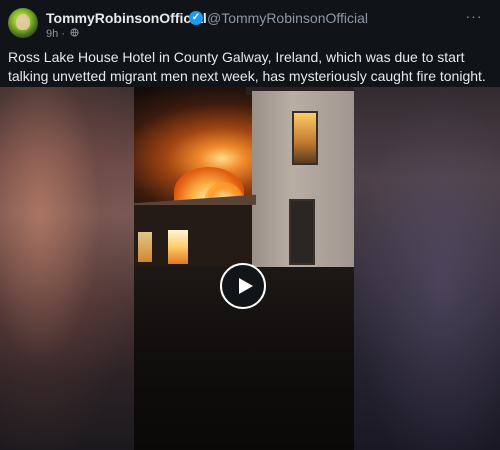  What do you see at coordinates (287, 18) in the screenshot?
I see `author-handle: @TommyRobinsonOfficial` at bounding box center [287, 18].